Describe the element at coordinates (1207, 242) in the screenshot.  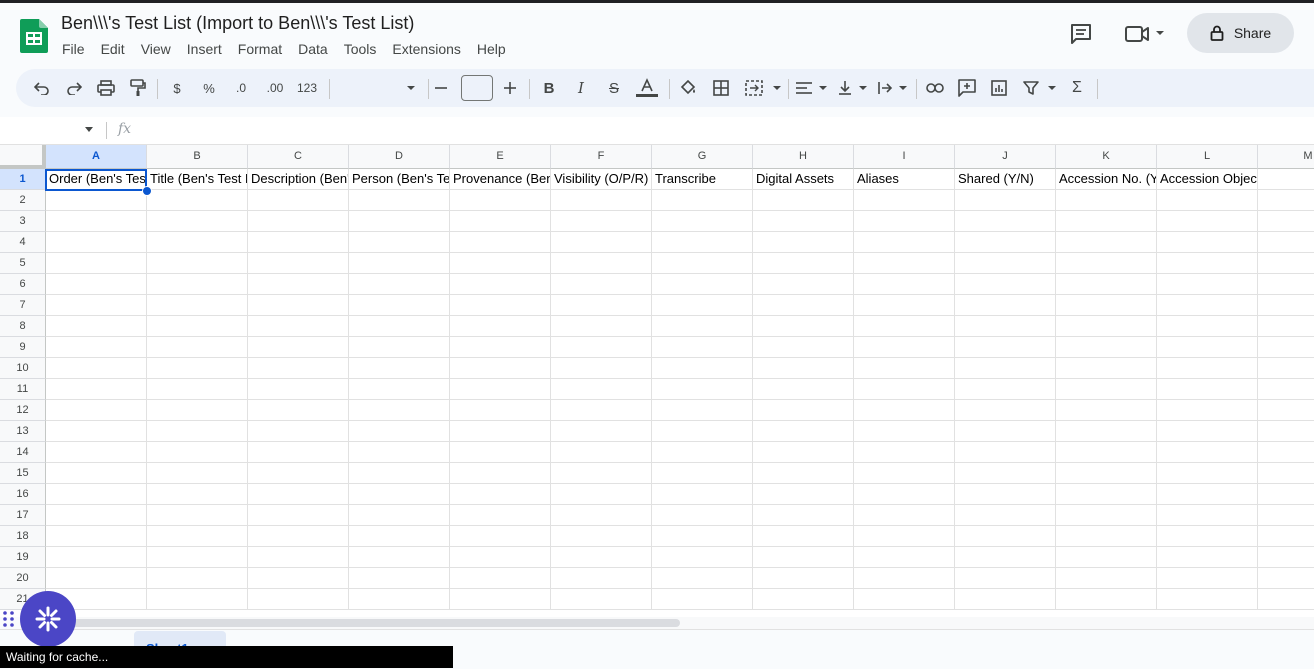
I see `cell-l4` at that location.